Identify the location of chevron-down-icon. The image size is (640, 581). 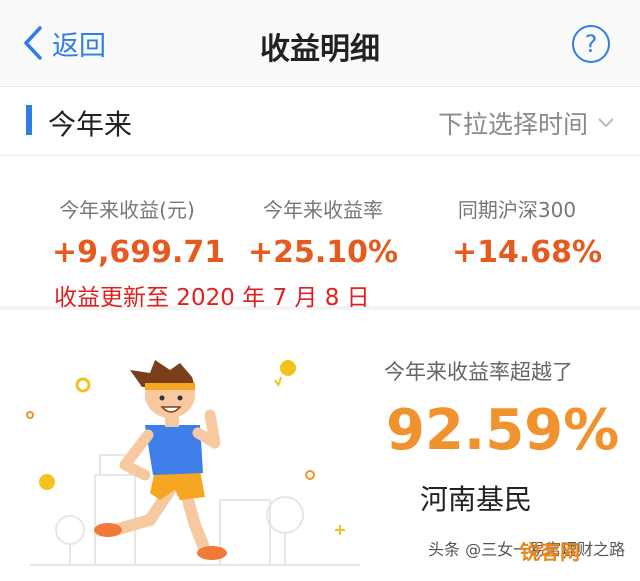
(606, 123).